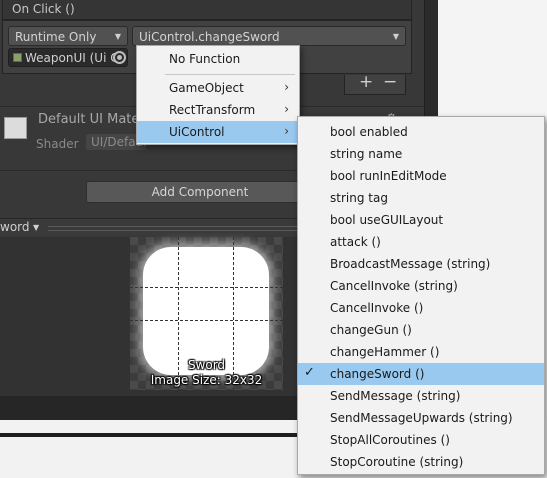 The image size is (547, 478). What do you see at coordinates (178, 228) in the screenshot?
I see `preview-resize-grip` at bounding box center [178, 228].